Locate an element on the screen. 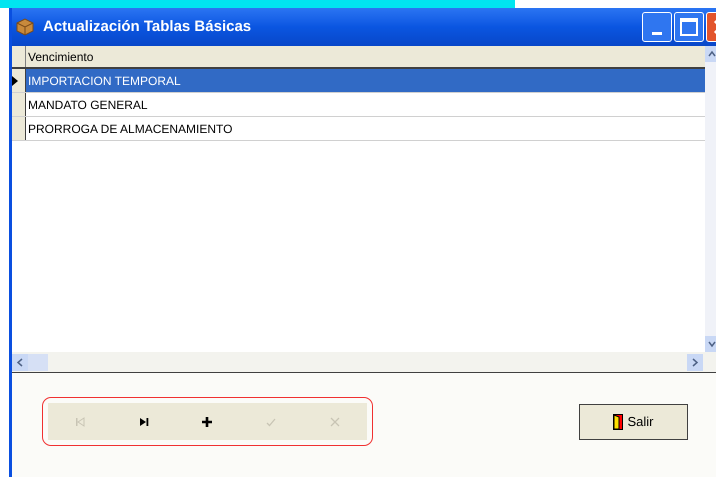 The image size is (716, 477). skip-end-icon is located at coordinates (144, 422).